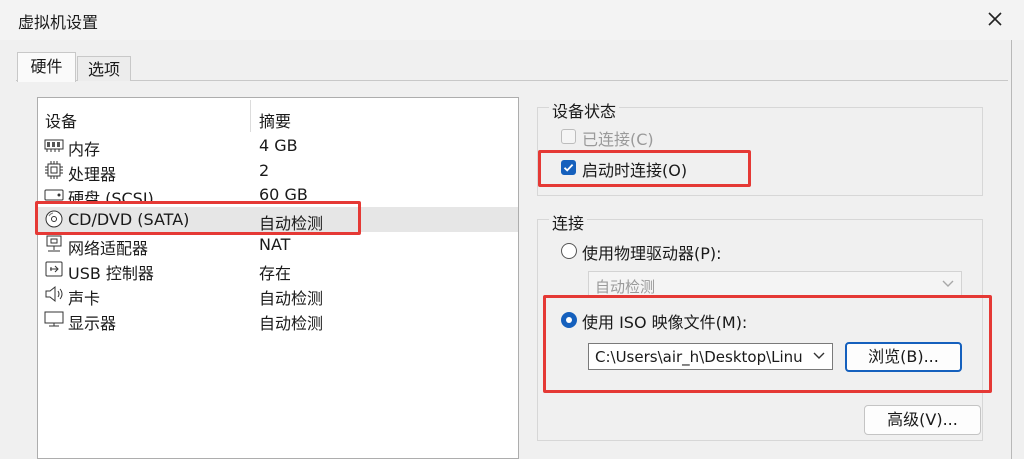 The height and width of the screenshot is (459, 1024). What do you see at coordinates (283, 194) in the screenshot?
I see `hardware-summary: 60 GB` at bounding box center [283, 194].